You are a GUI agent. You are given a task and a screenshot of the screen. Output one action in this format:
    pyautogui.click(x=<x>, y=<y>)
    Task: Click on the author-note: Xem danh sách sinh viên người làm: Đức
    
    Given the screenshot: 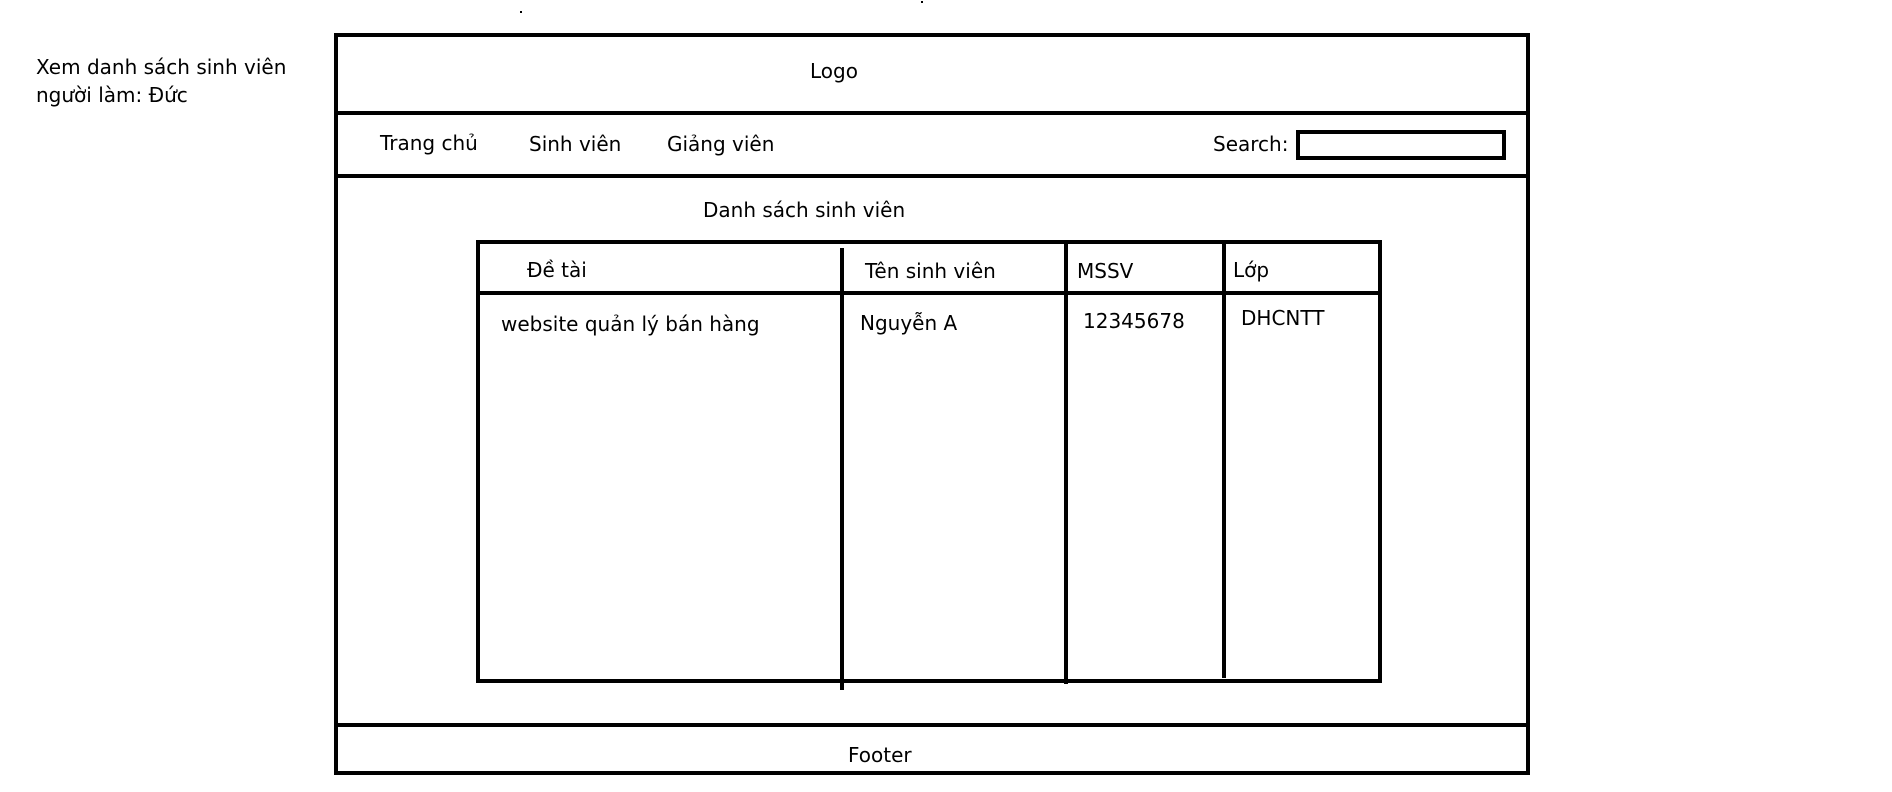 What is the action you would take?
    pyautogui.click(x=161, y=81)
    